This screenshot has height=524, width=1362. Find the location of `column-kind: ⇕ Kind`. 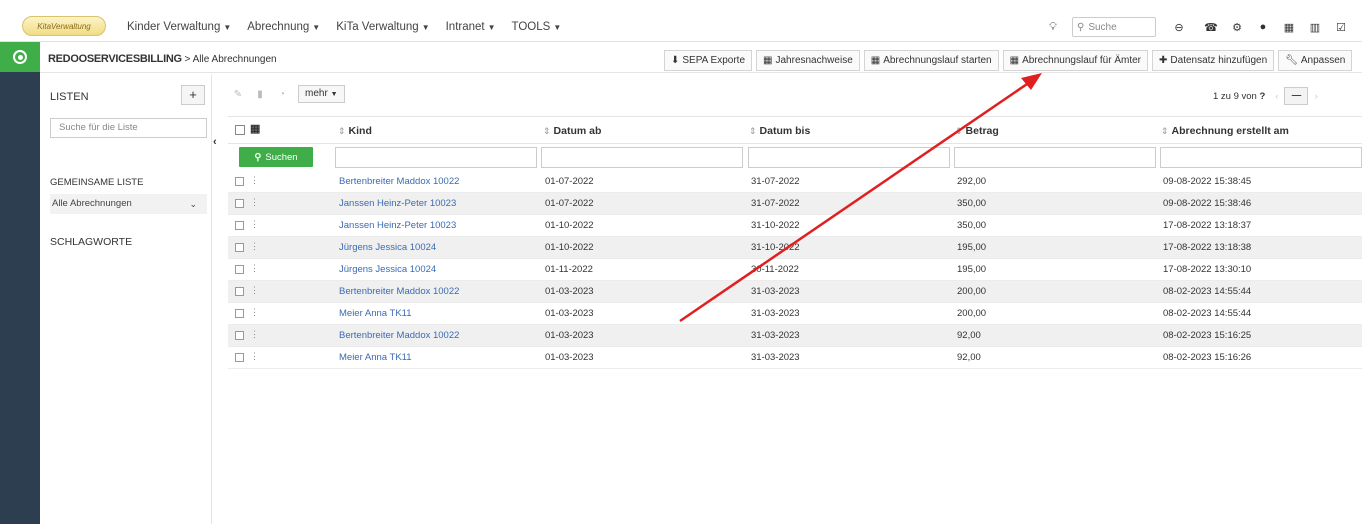

column-kind: ⇕ Kind is located at coordinates (355, 131).